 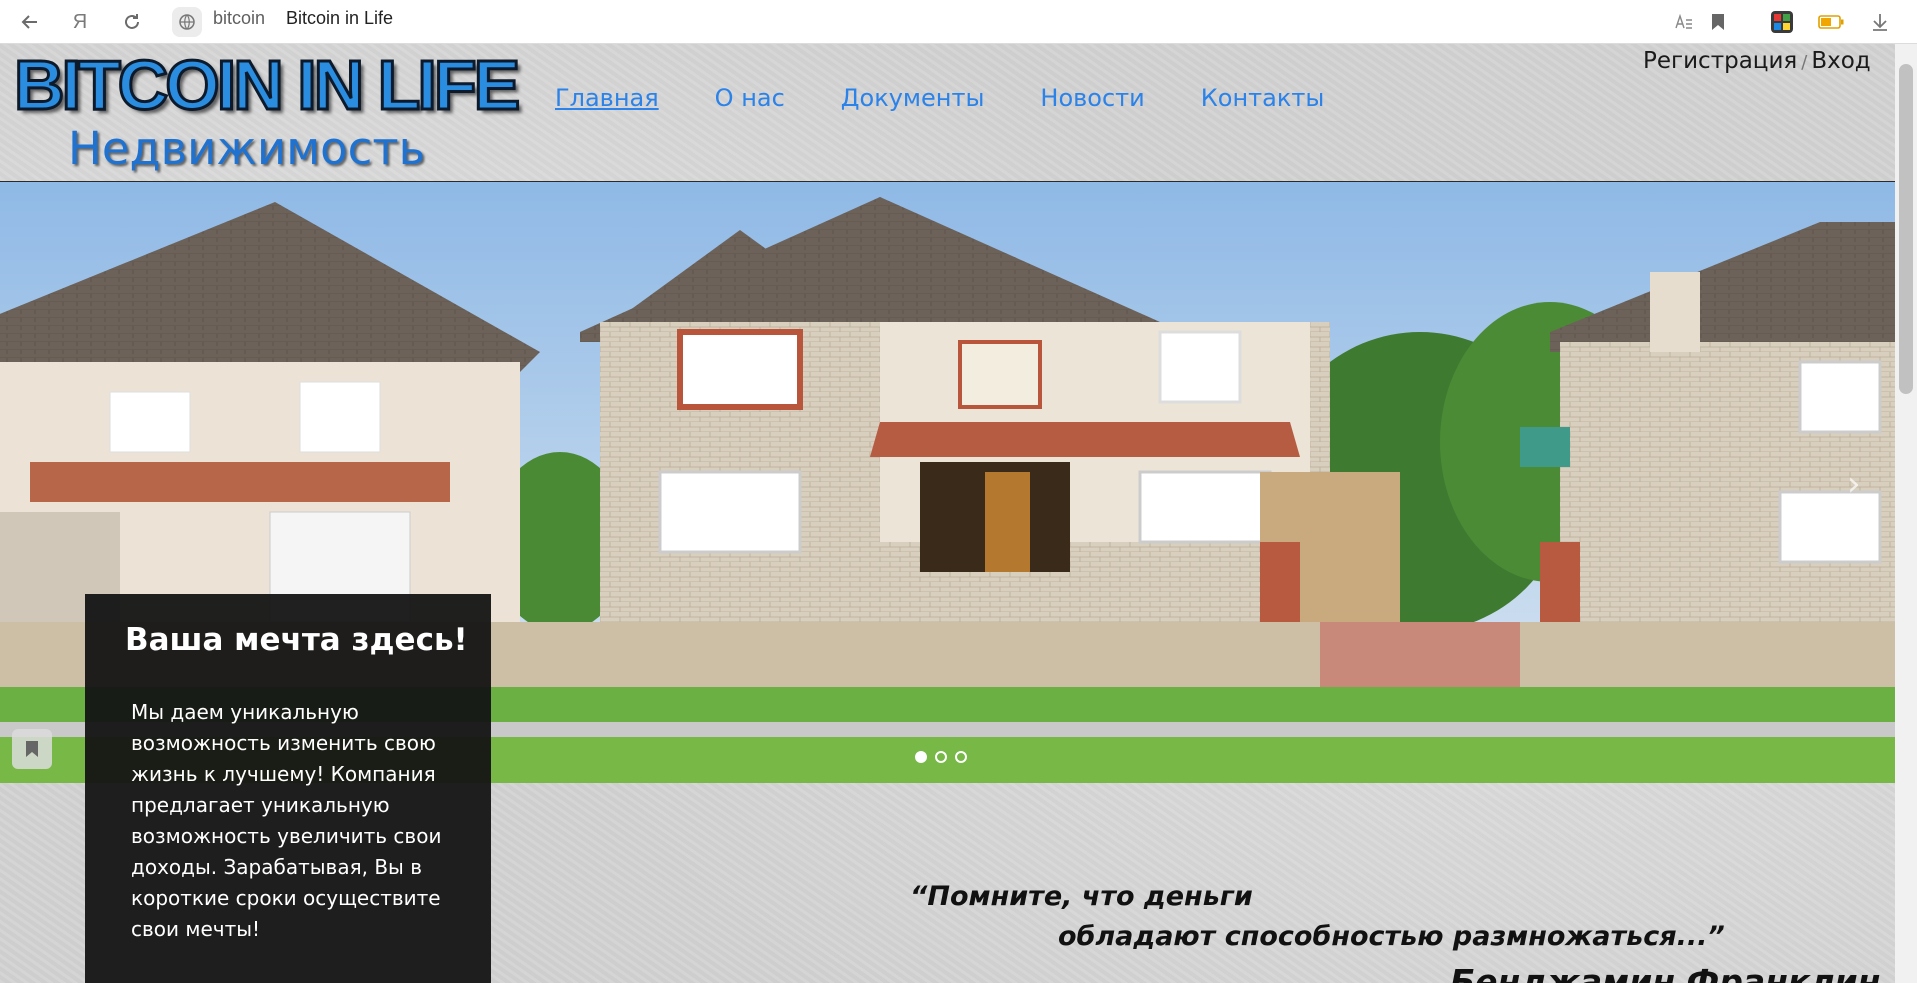 I want to click on floating-bookmark-button, so click(x=32, y=749).